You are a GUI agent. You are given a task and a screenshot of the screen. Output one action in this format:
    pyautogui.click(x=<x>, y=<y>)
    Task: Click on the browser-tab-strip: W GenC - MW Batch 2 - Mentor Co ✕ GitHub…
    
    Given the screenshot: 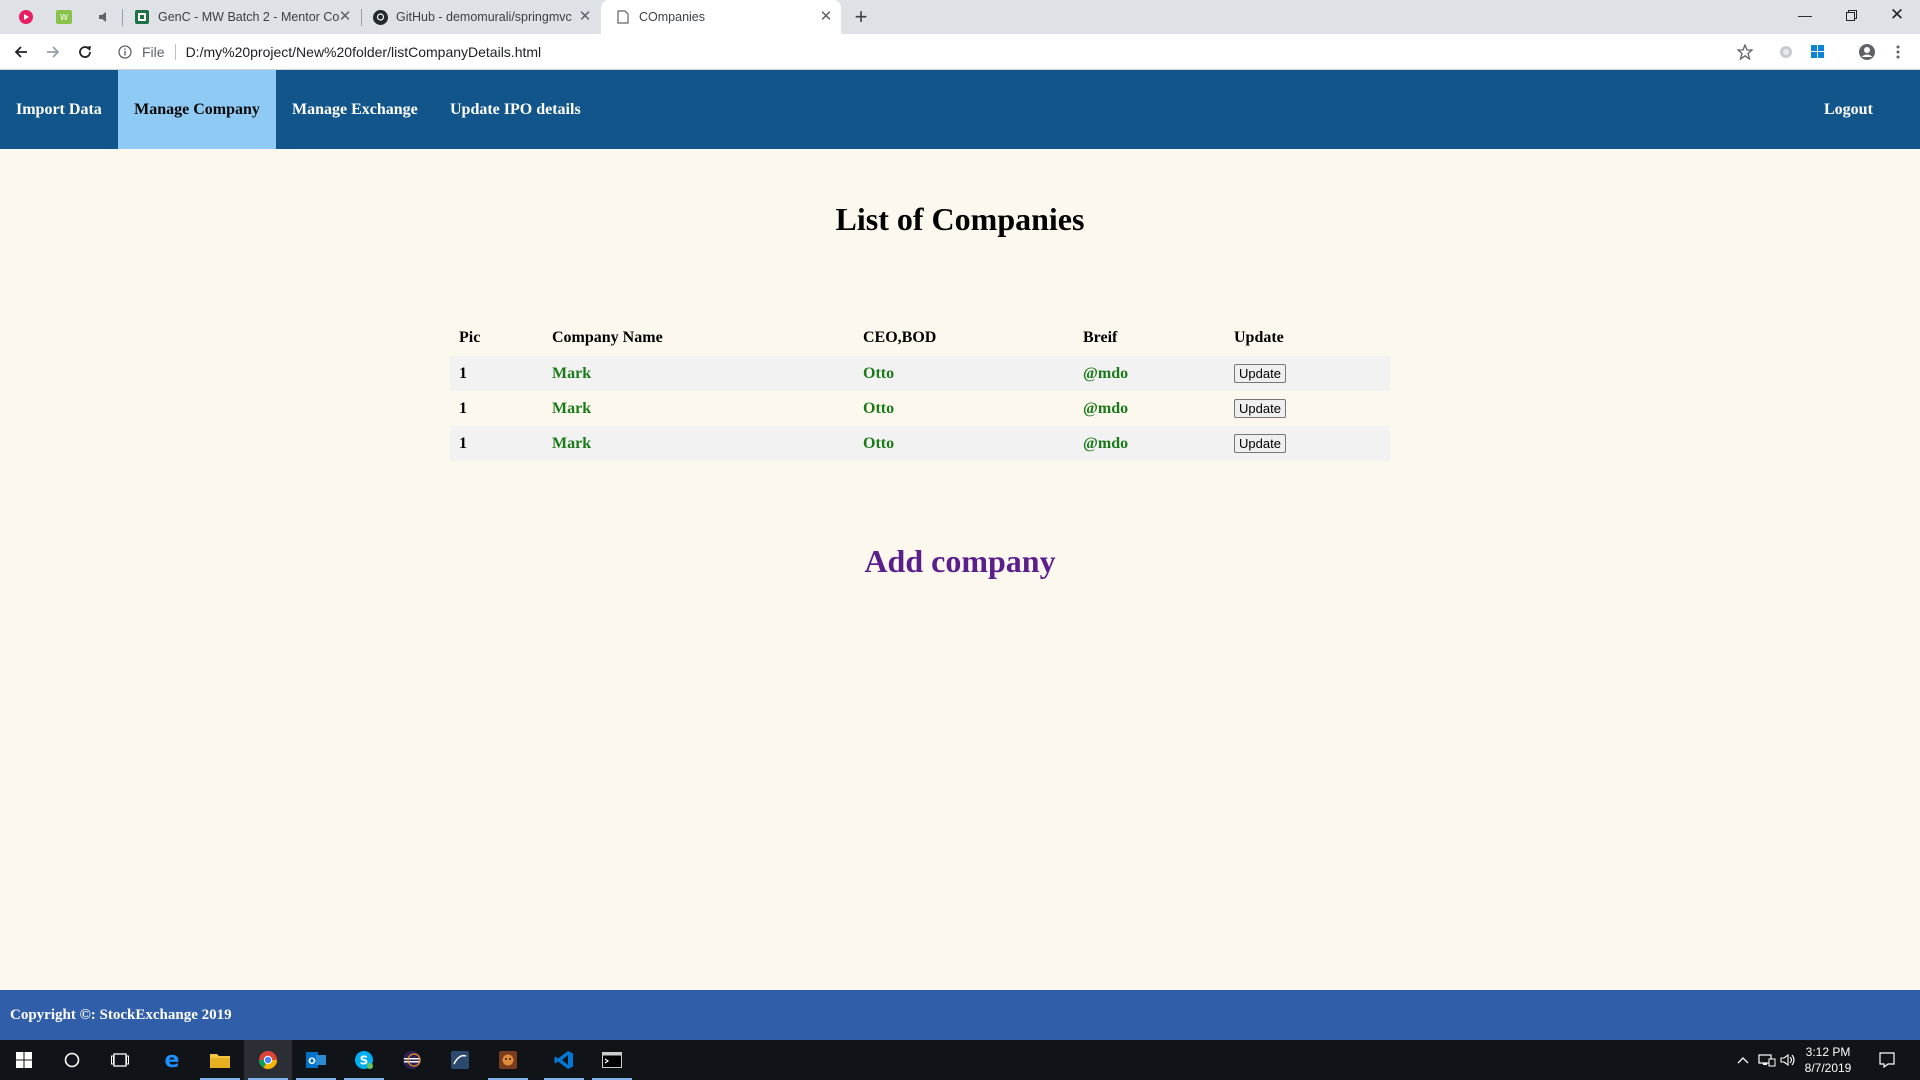 What is the action you would take?
    pyautogui.click(x=960, y=17)
    